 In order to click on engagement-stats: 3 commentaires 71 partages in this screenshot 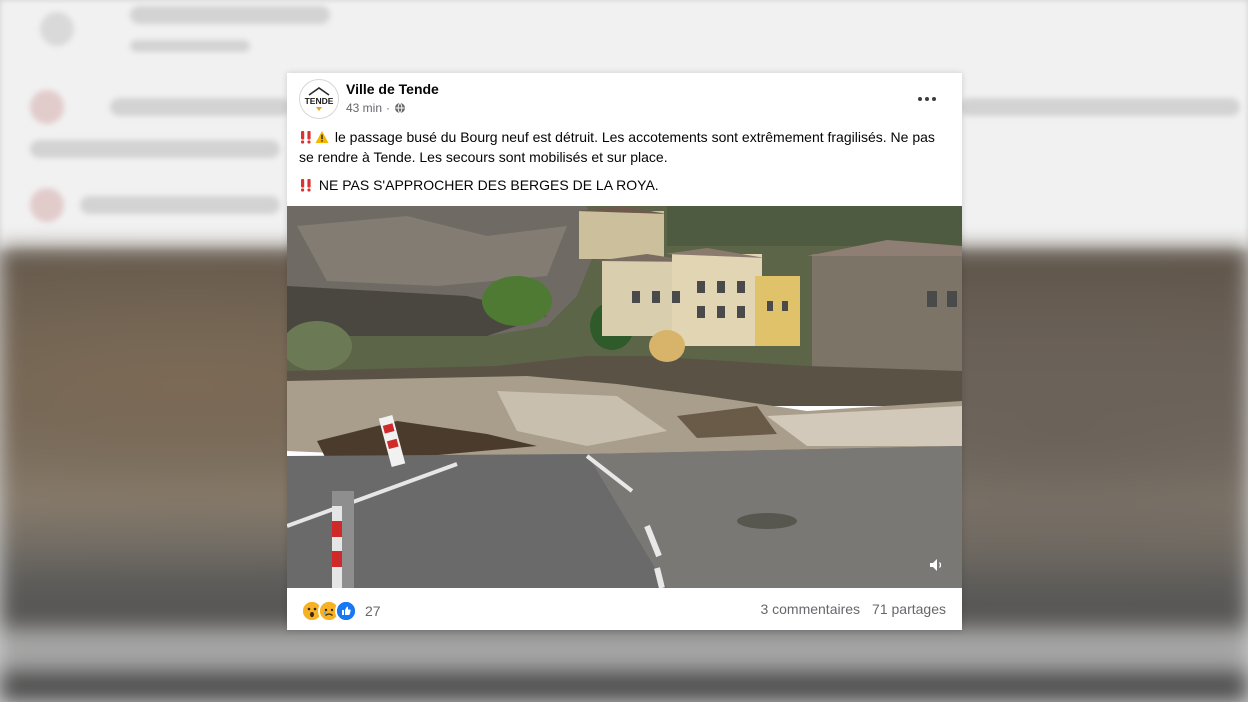, I will do `click(853, 609)`.